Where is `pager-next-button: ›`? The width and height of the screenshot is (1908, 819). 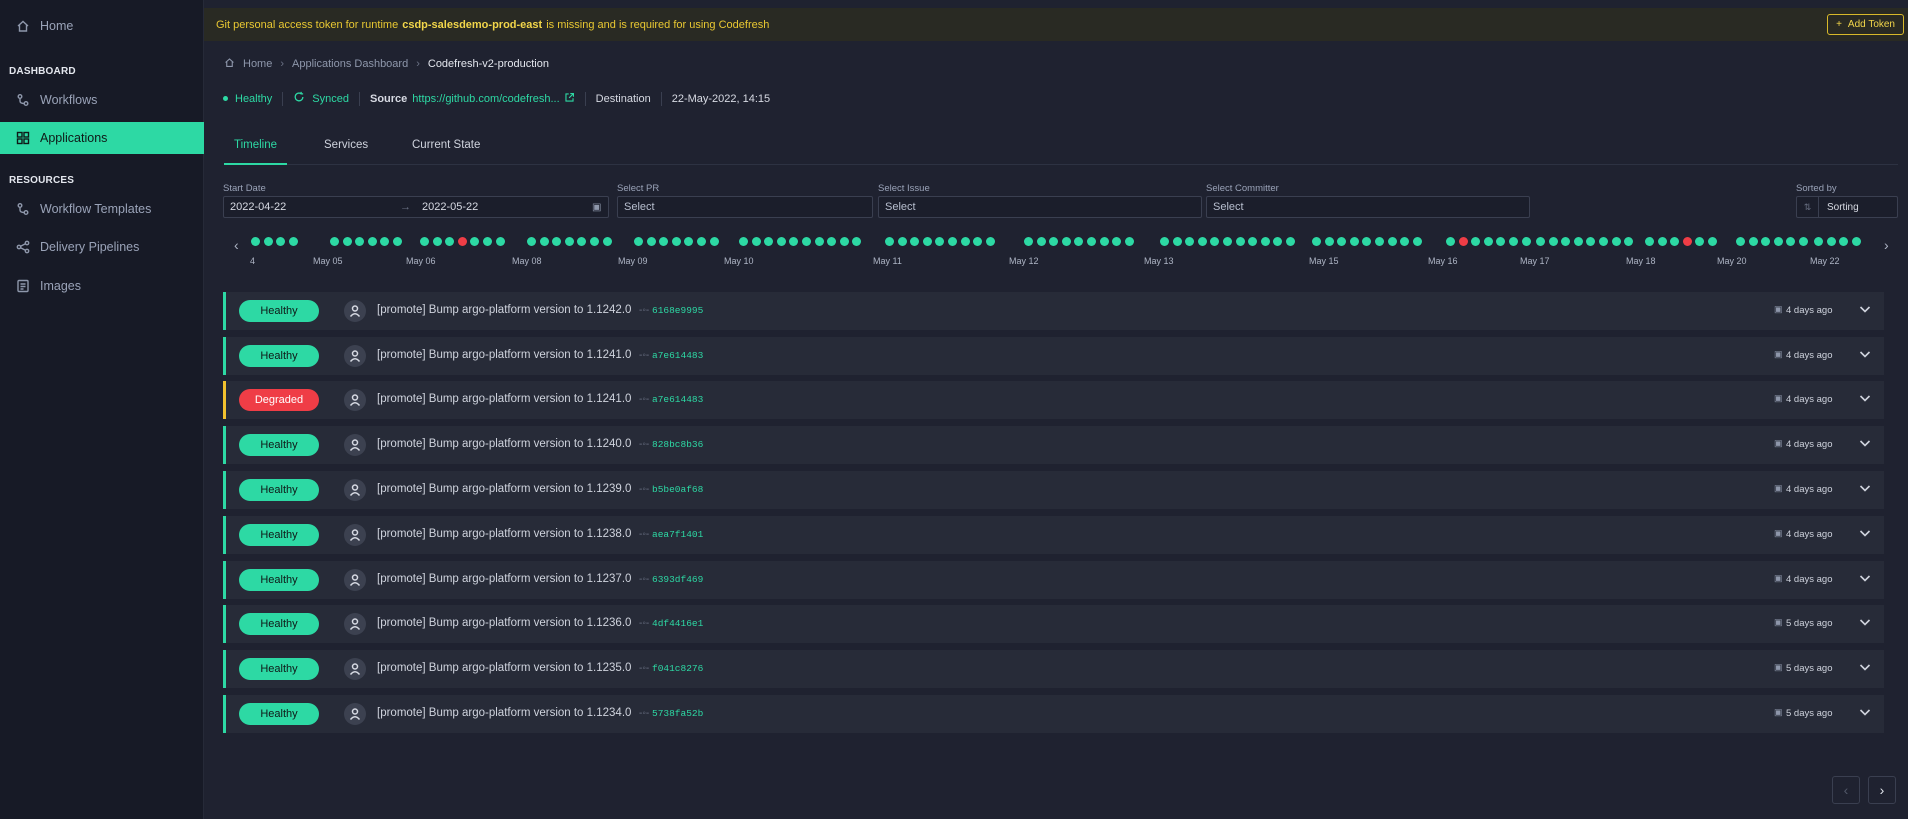 pager-next-button: › is located at coordinates (1882, 790).